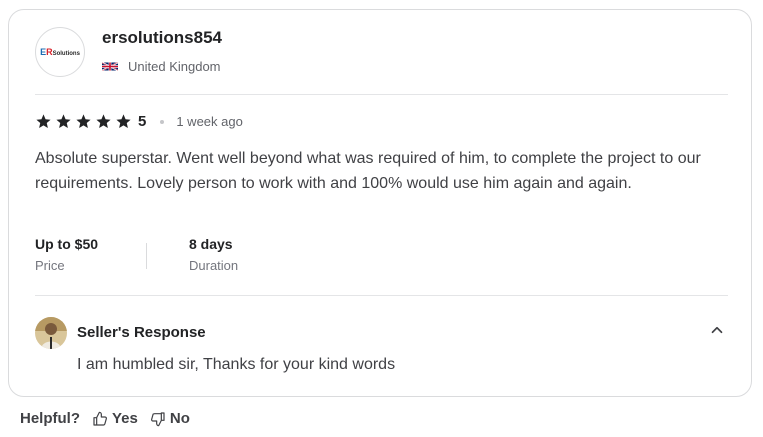  Describe the element at coordinates (110, 66) in the screenshot. I see `uk-flag-icon` at that location.